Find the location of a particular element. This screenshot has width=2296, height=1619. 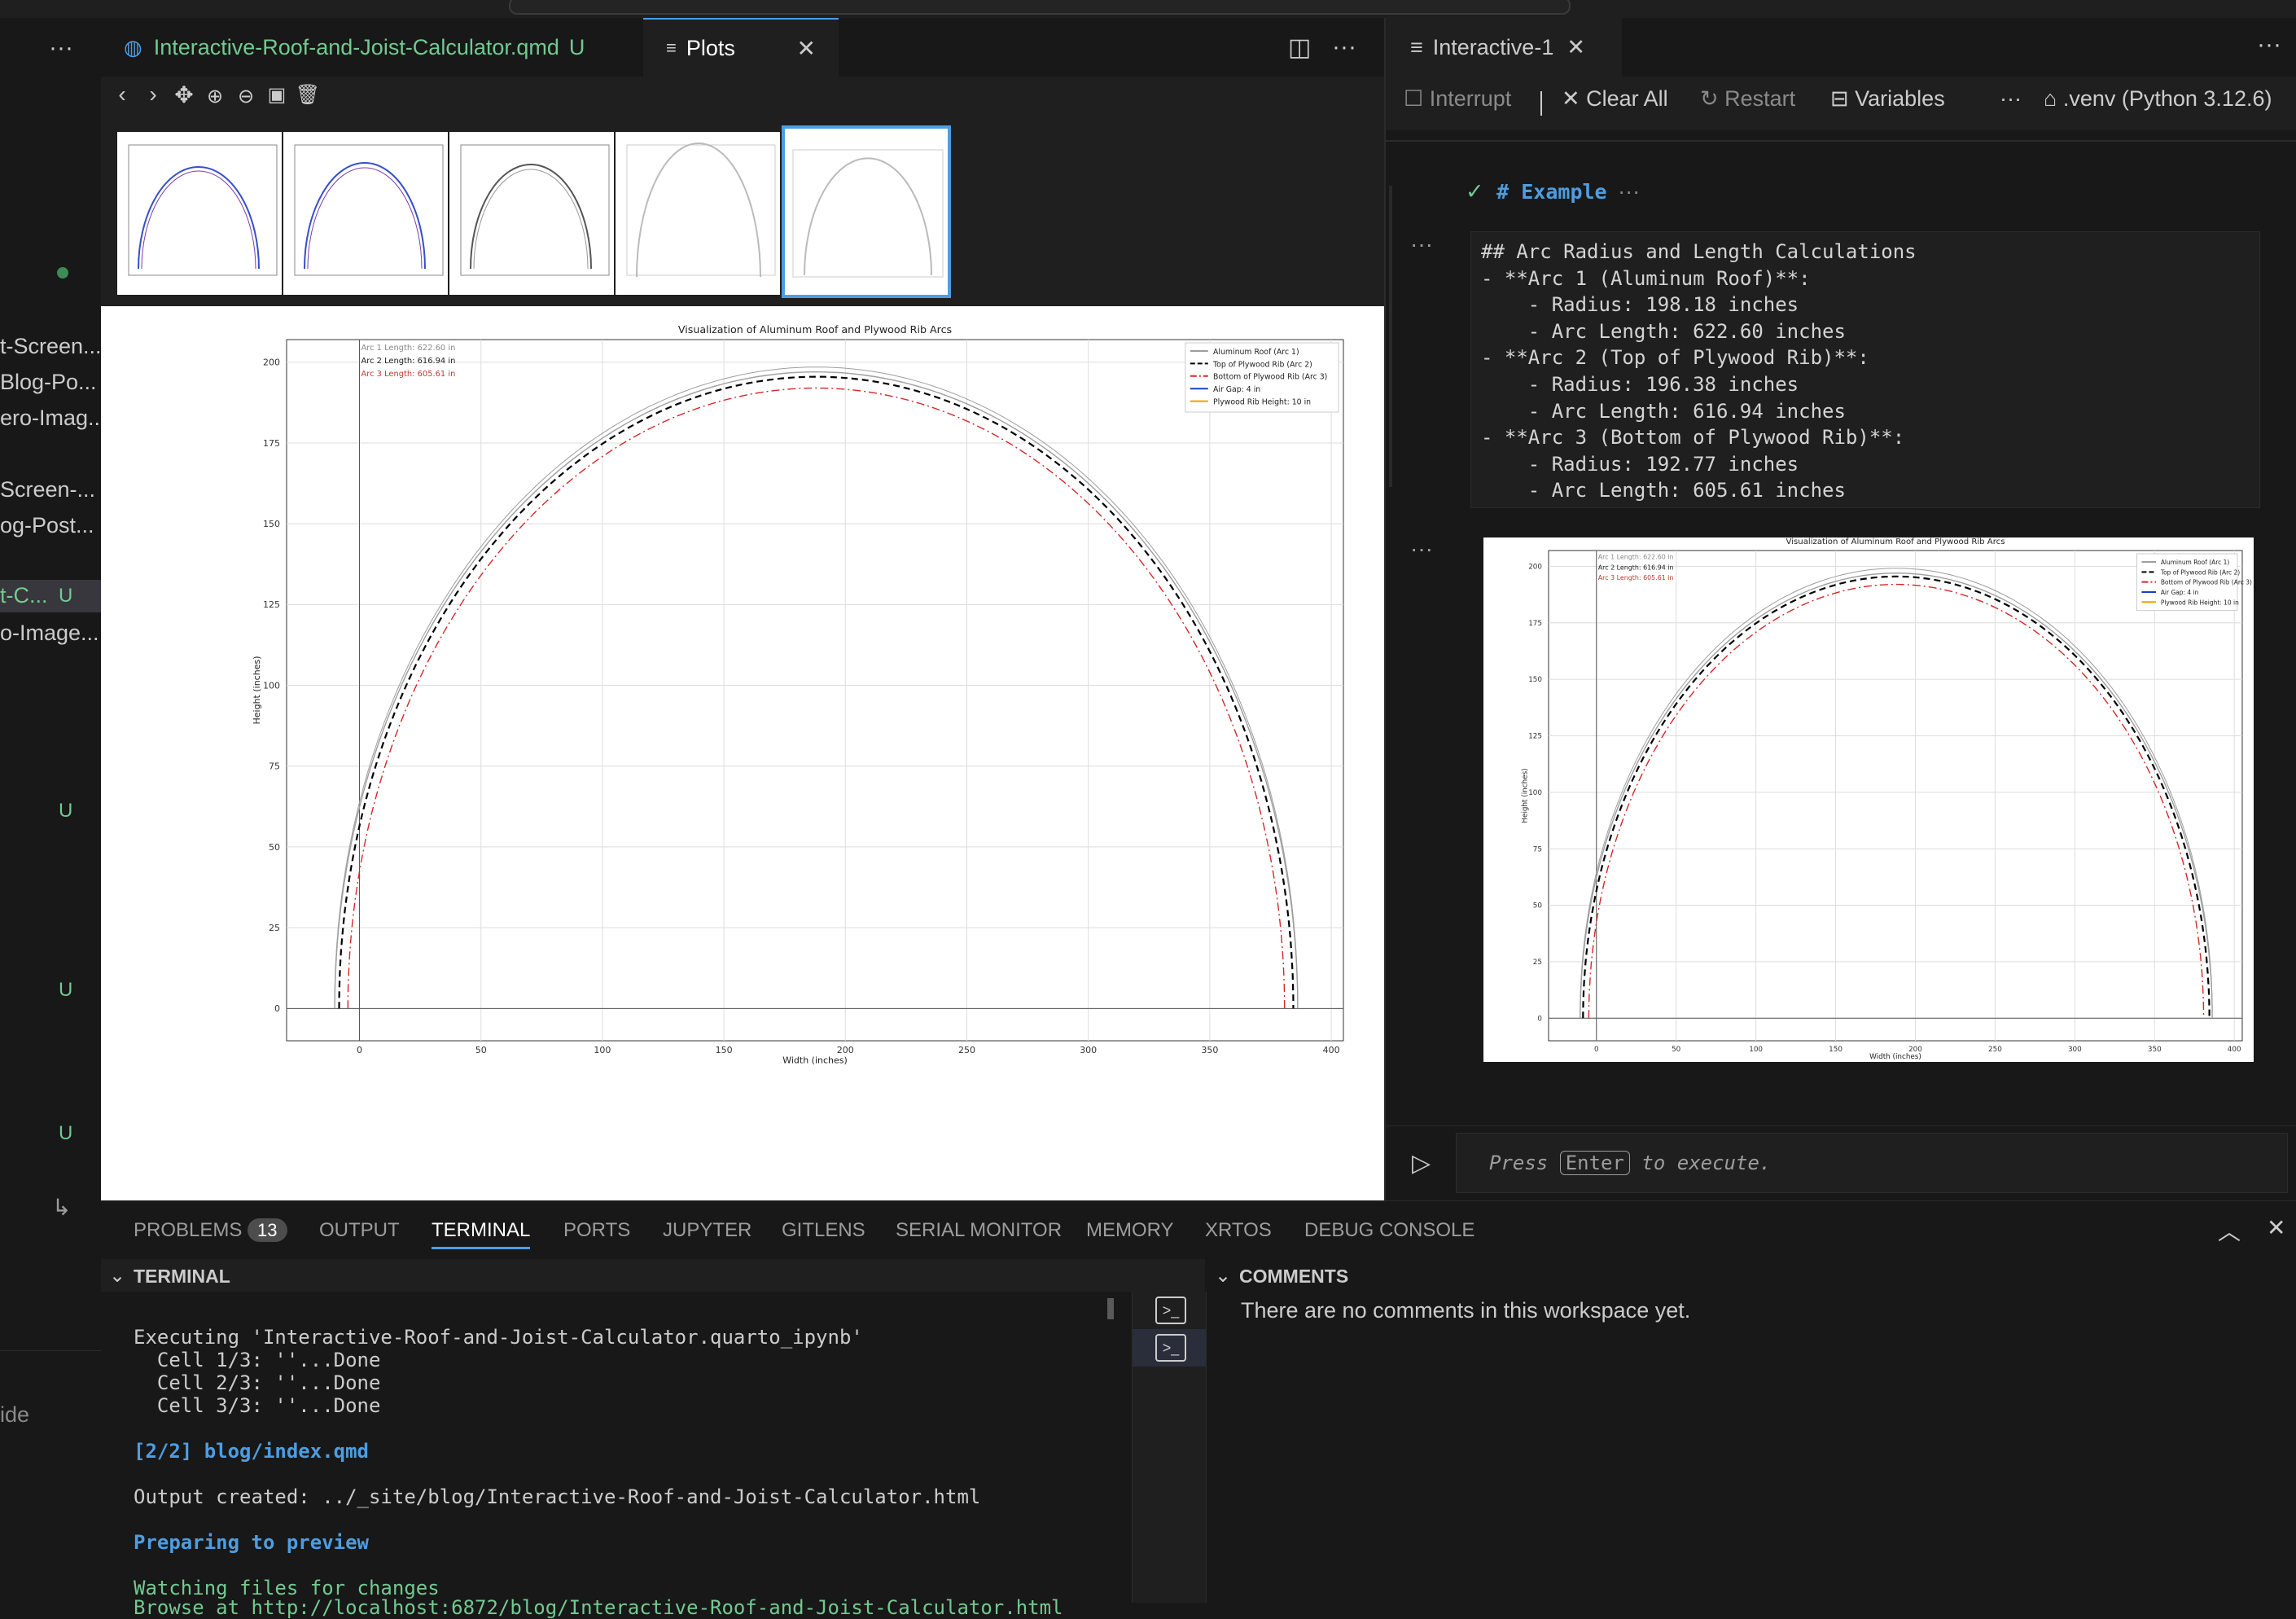

tab-memory: MEMORY is located at coordinates (1130, 1230).